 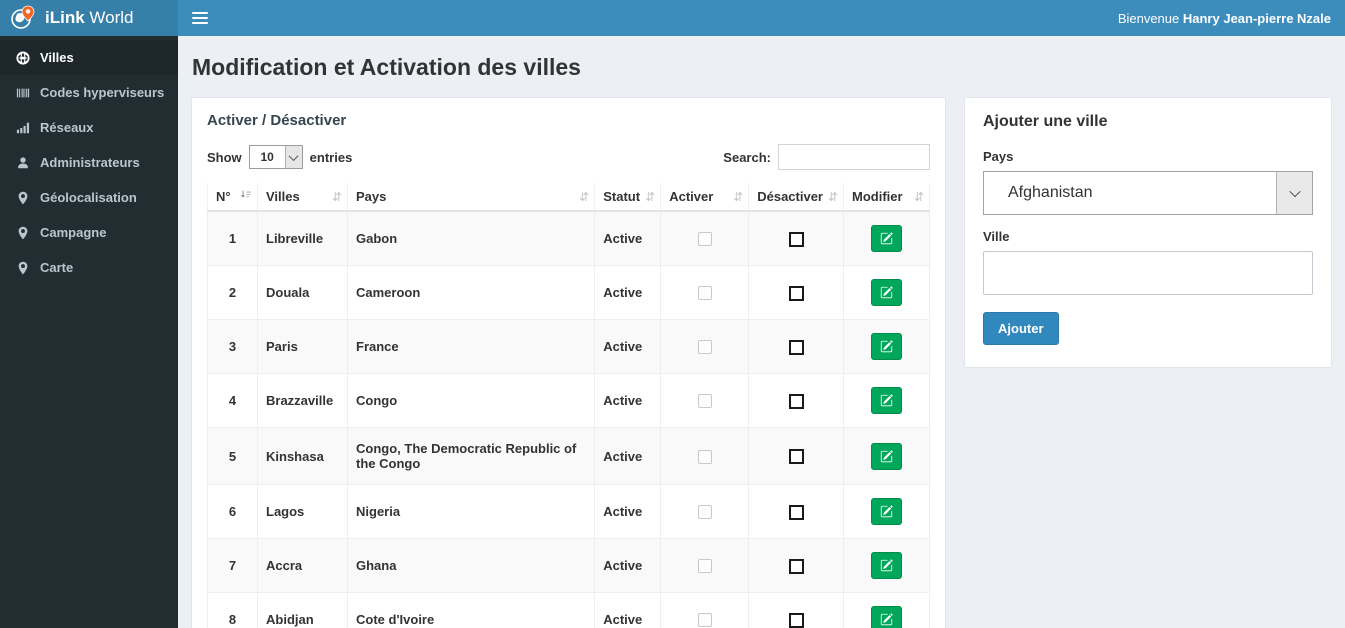 What do you see at coordinates (65, 17) in the screenshot?
I see `brand-name-bold: iLink` at bounding box center [65, 17].